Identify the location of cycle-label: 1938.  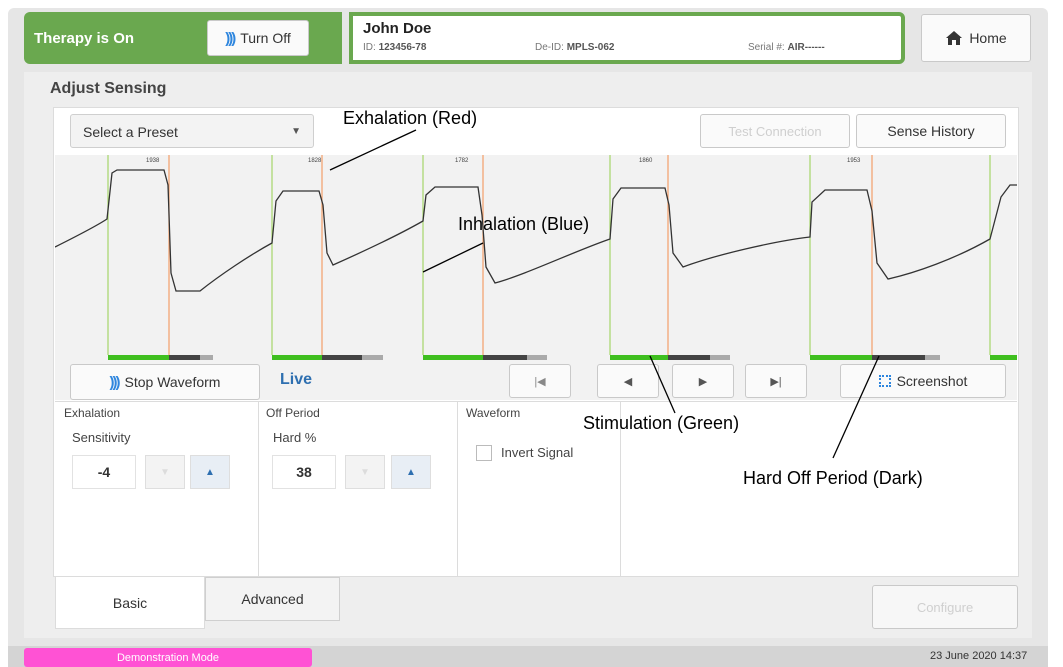
(153, 161).